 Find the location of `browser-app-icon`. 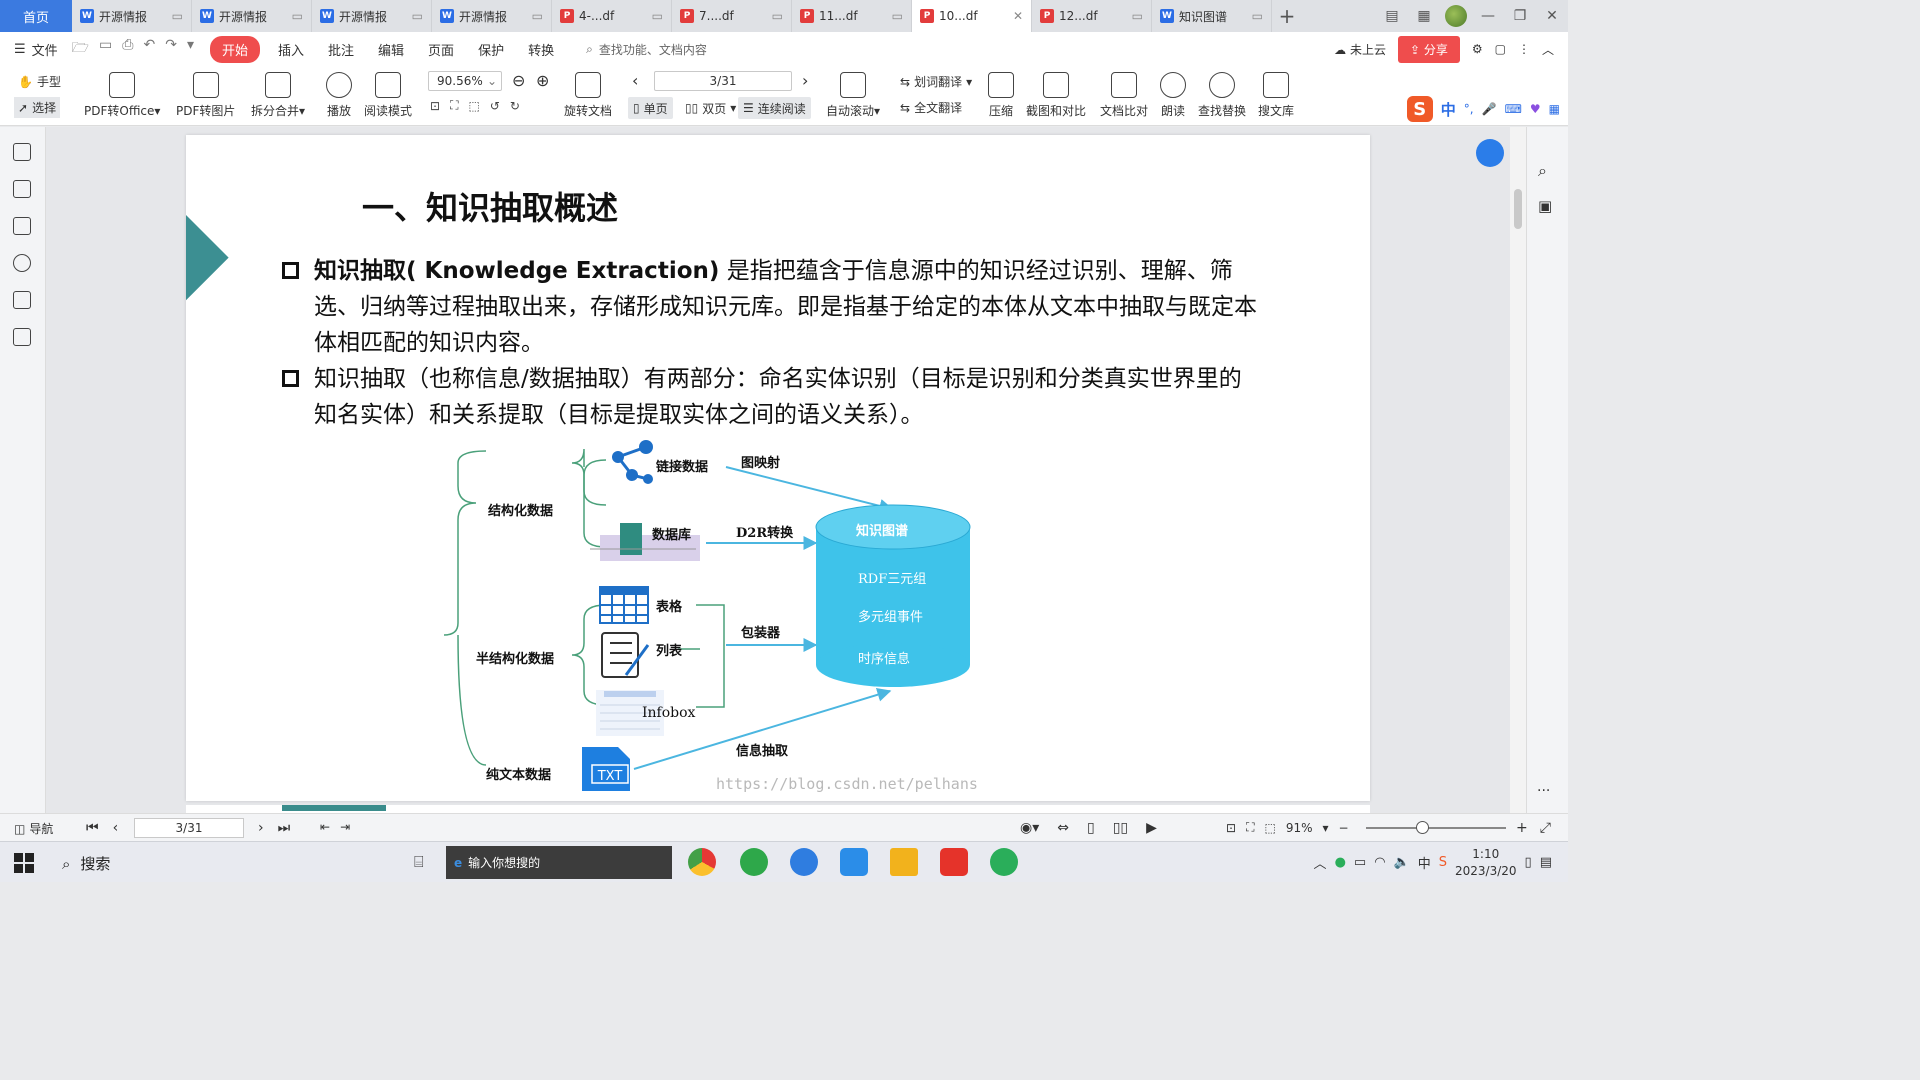

browser-app-icon is located at coordinates (804, 862).